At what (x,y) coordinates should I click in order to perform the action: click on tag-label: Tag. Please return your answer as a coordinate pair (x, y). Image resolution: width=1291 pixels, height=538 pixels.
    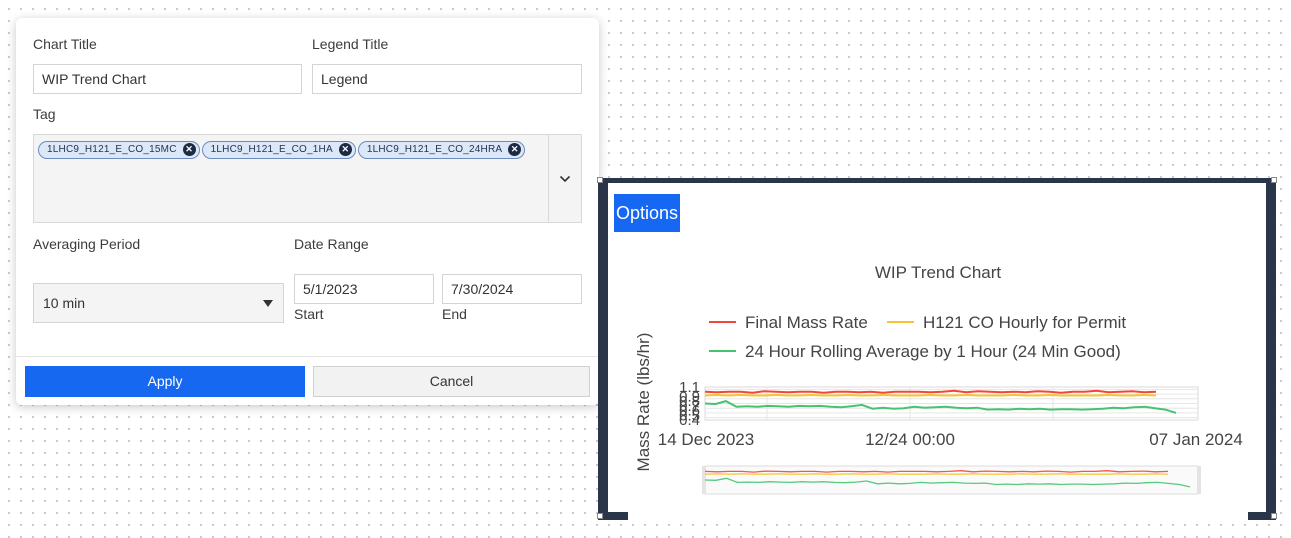
    Looking at the image, I should click on (44, 114).